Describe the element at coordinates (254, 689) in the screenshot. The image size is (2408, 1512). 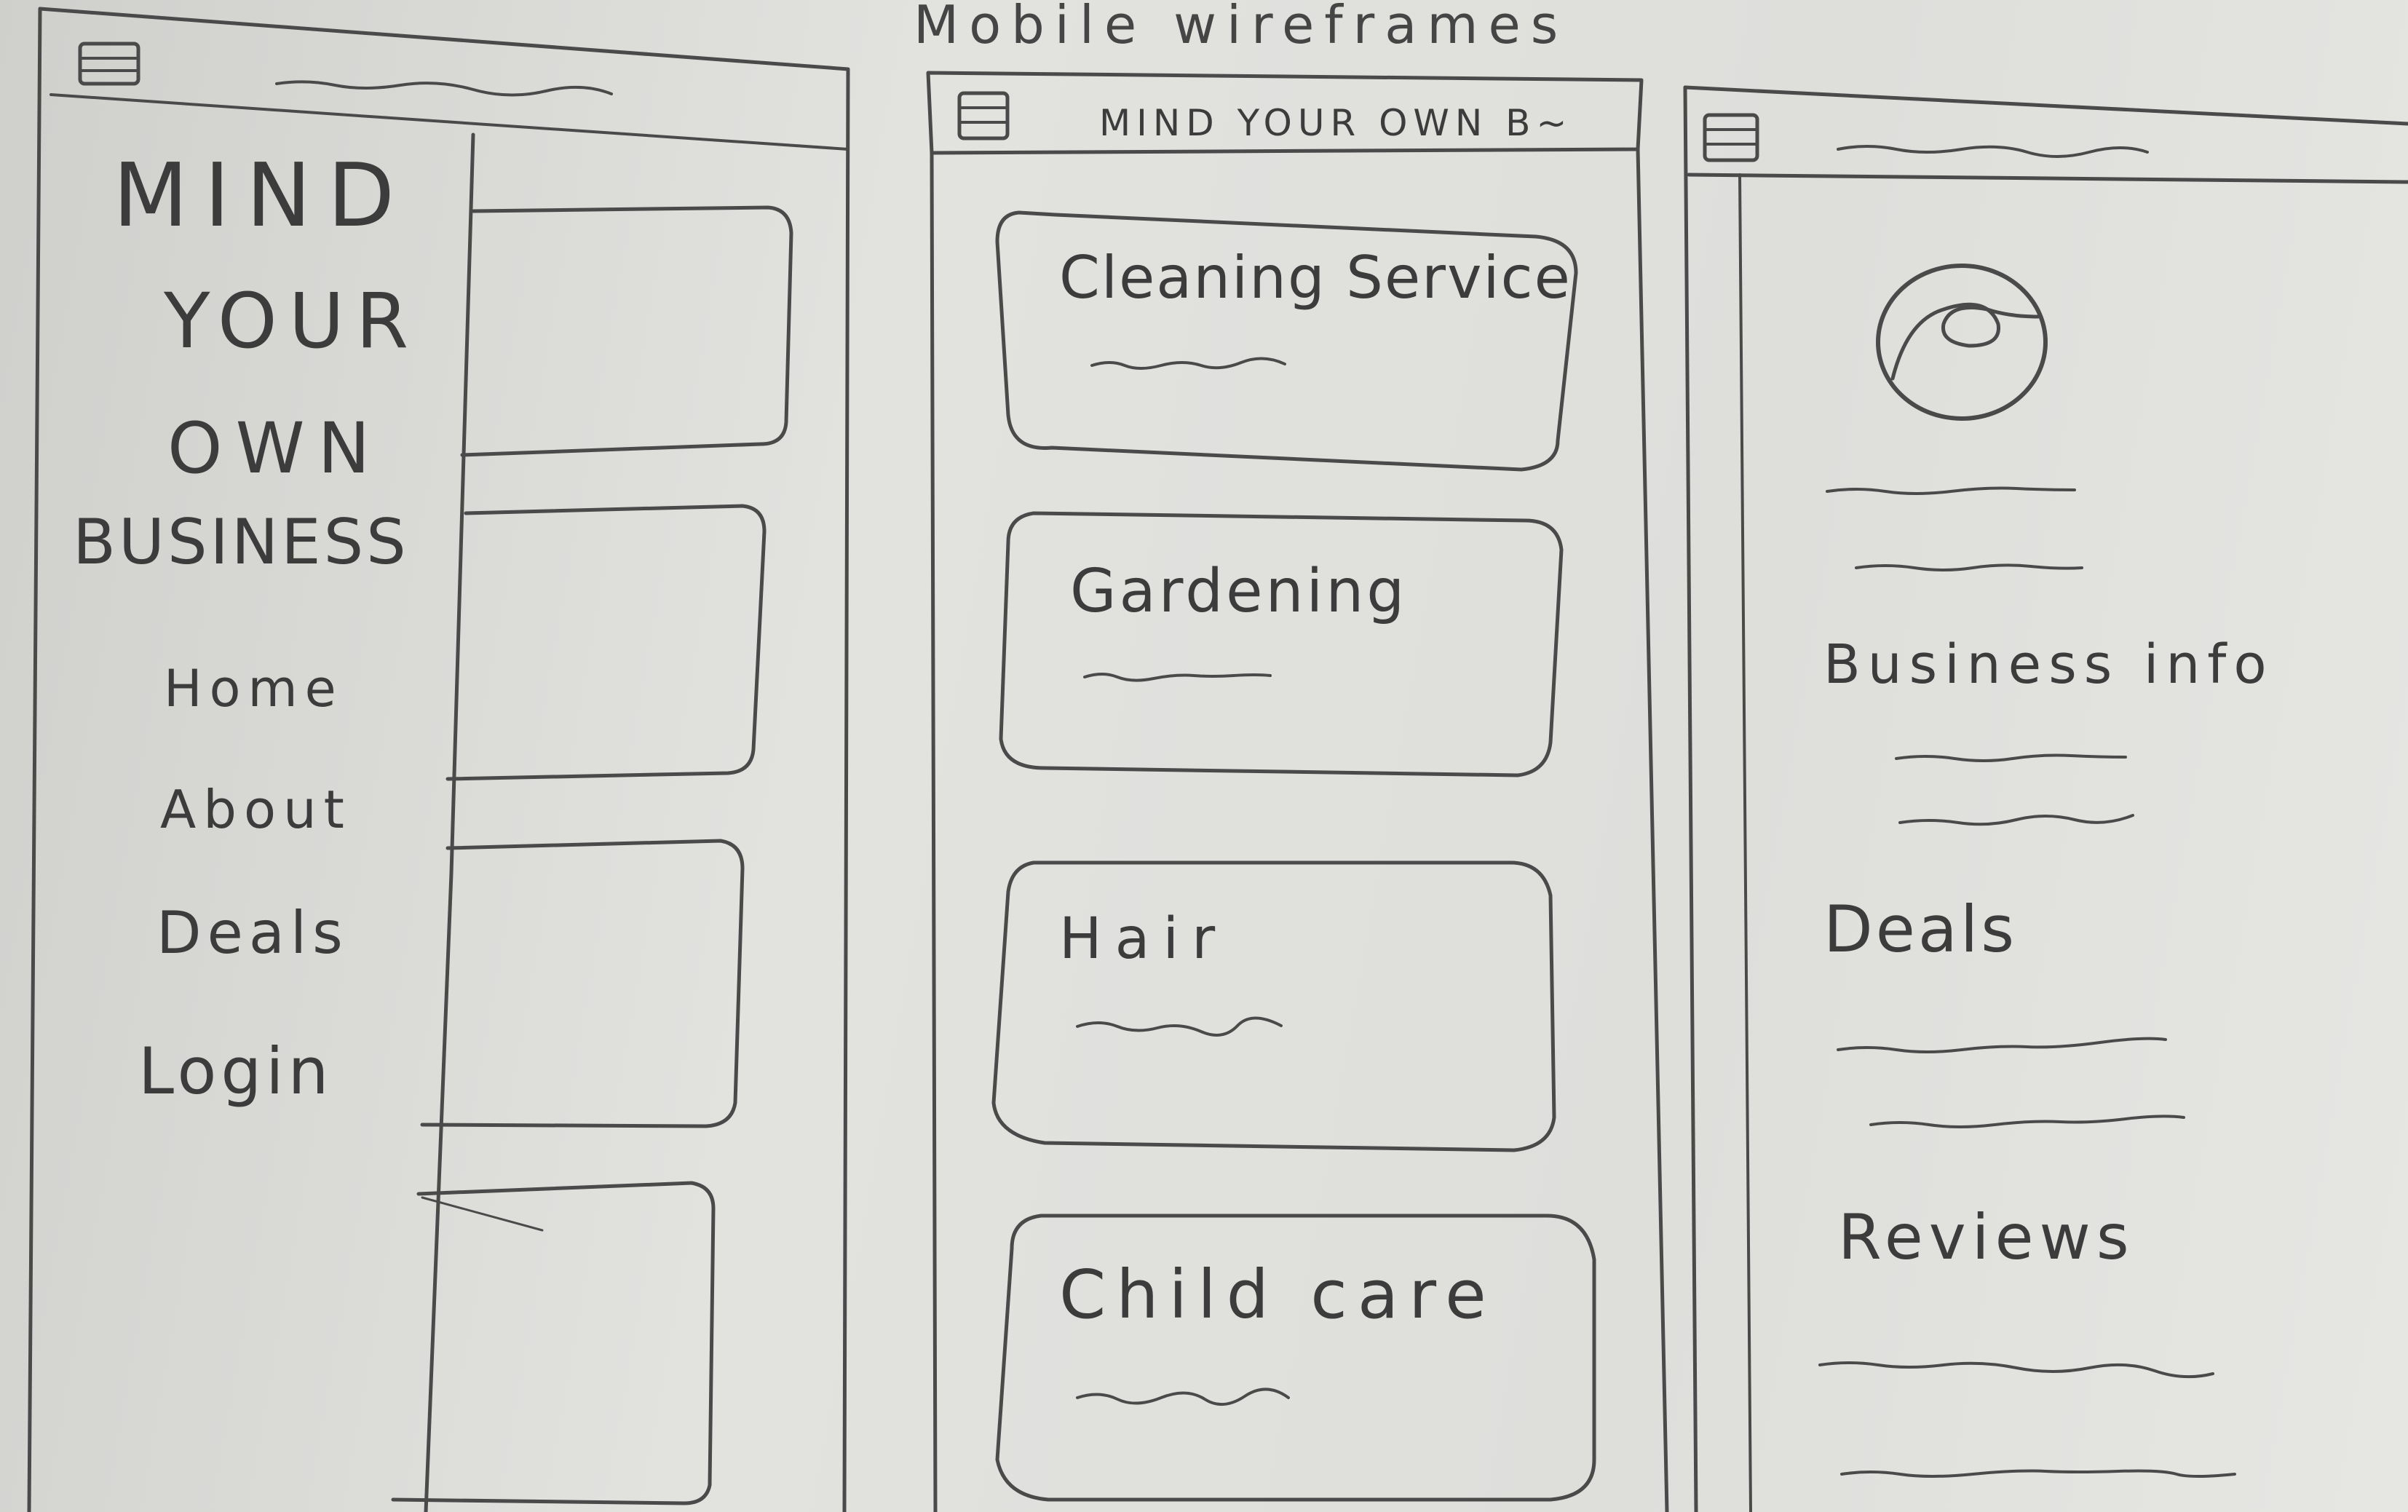
I see `nav-item-home: Home` at that location.